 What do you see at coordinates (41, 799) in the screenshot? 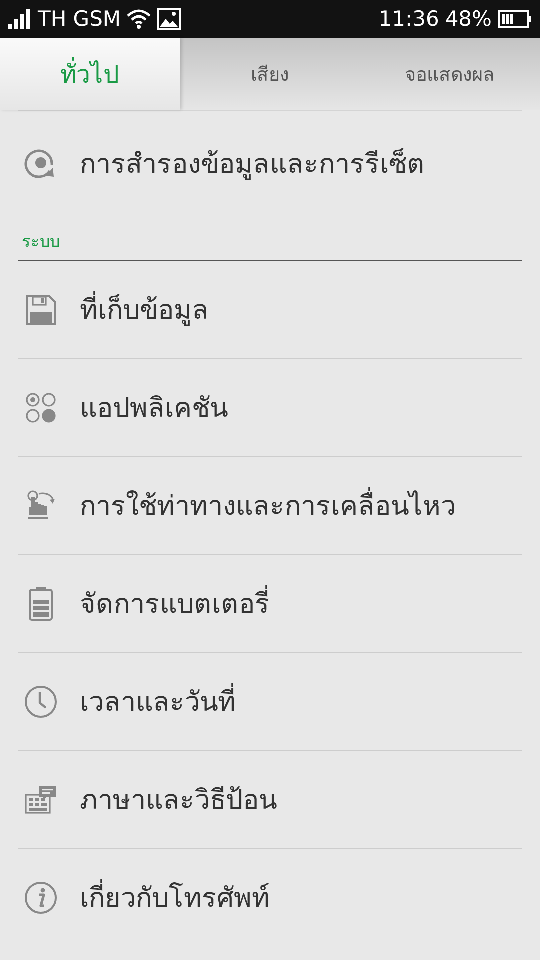
I see `keyboard-icon` at bounding box center [41, 799].